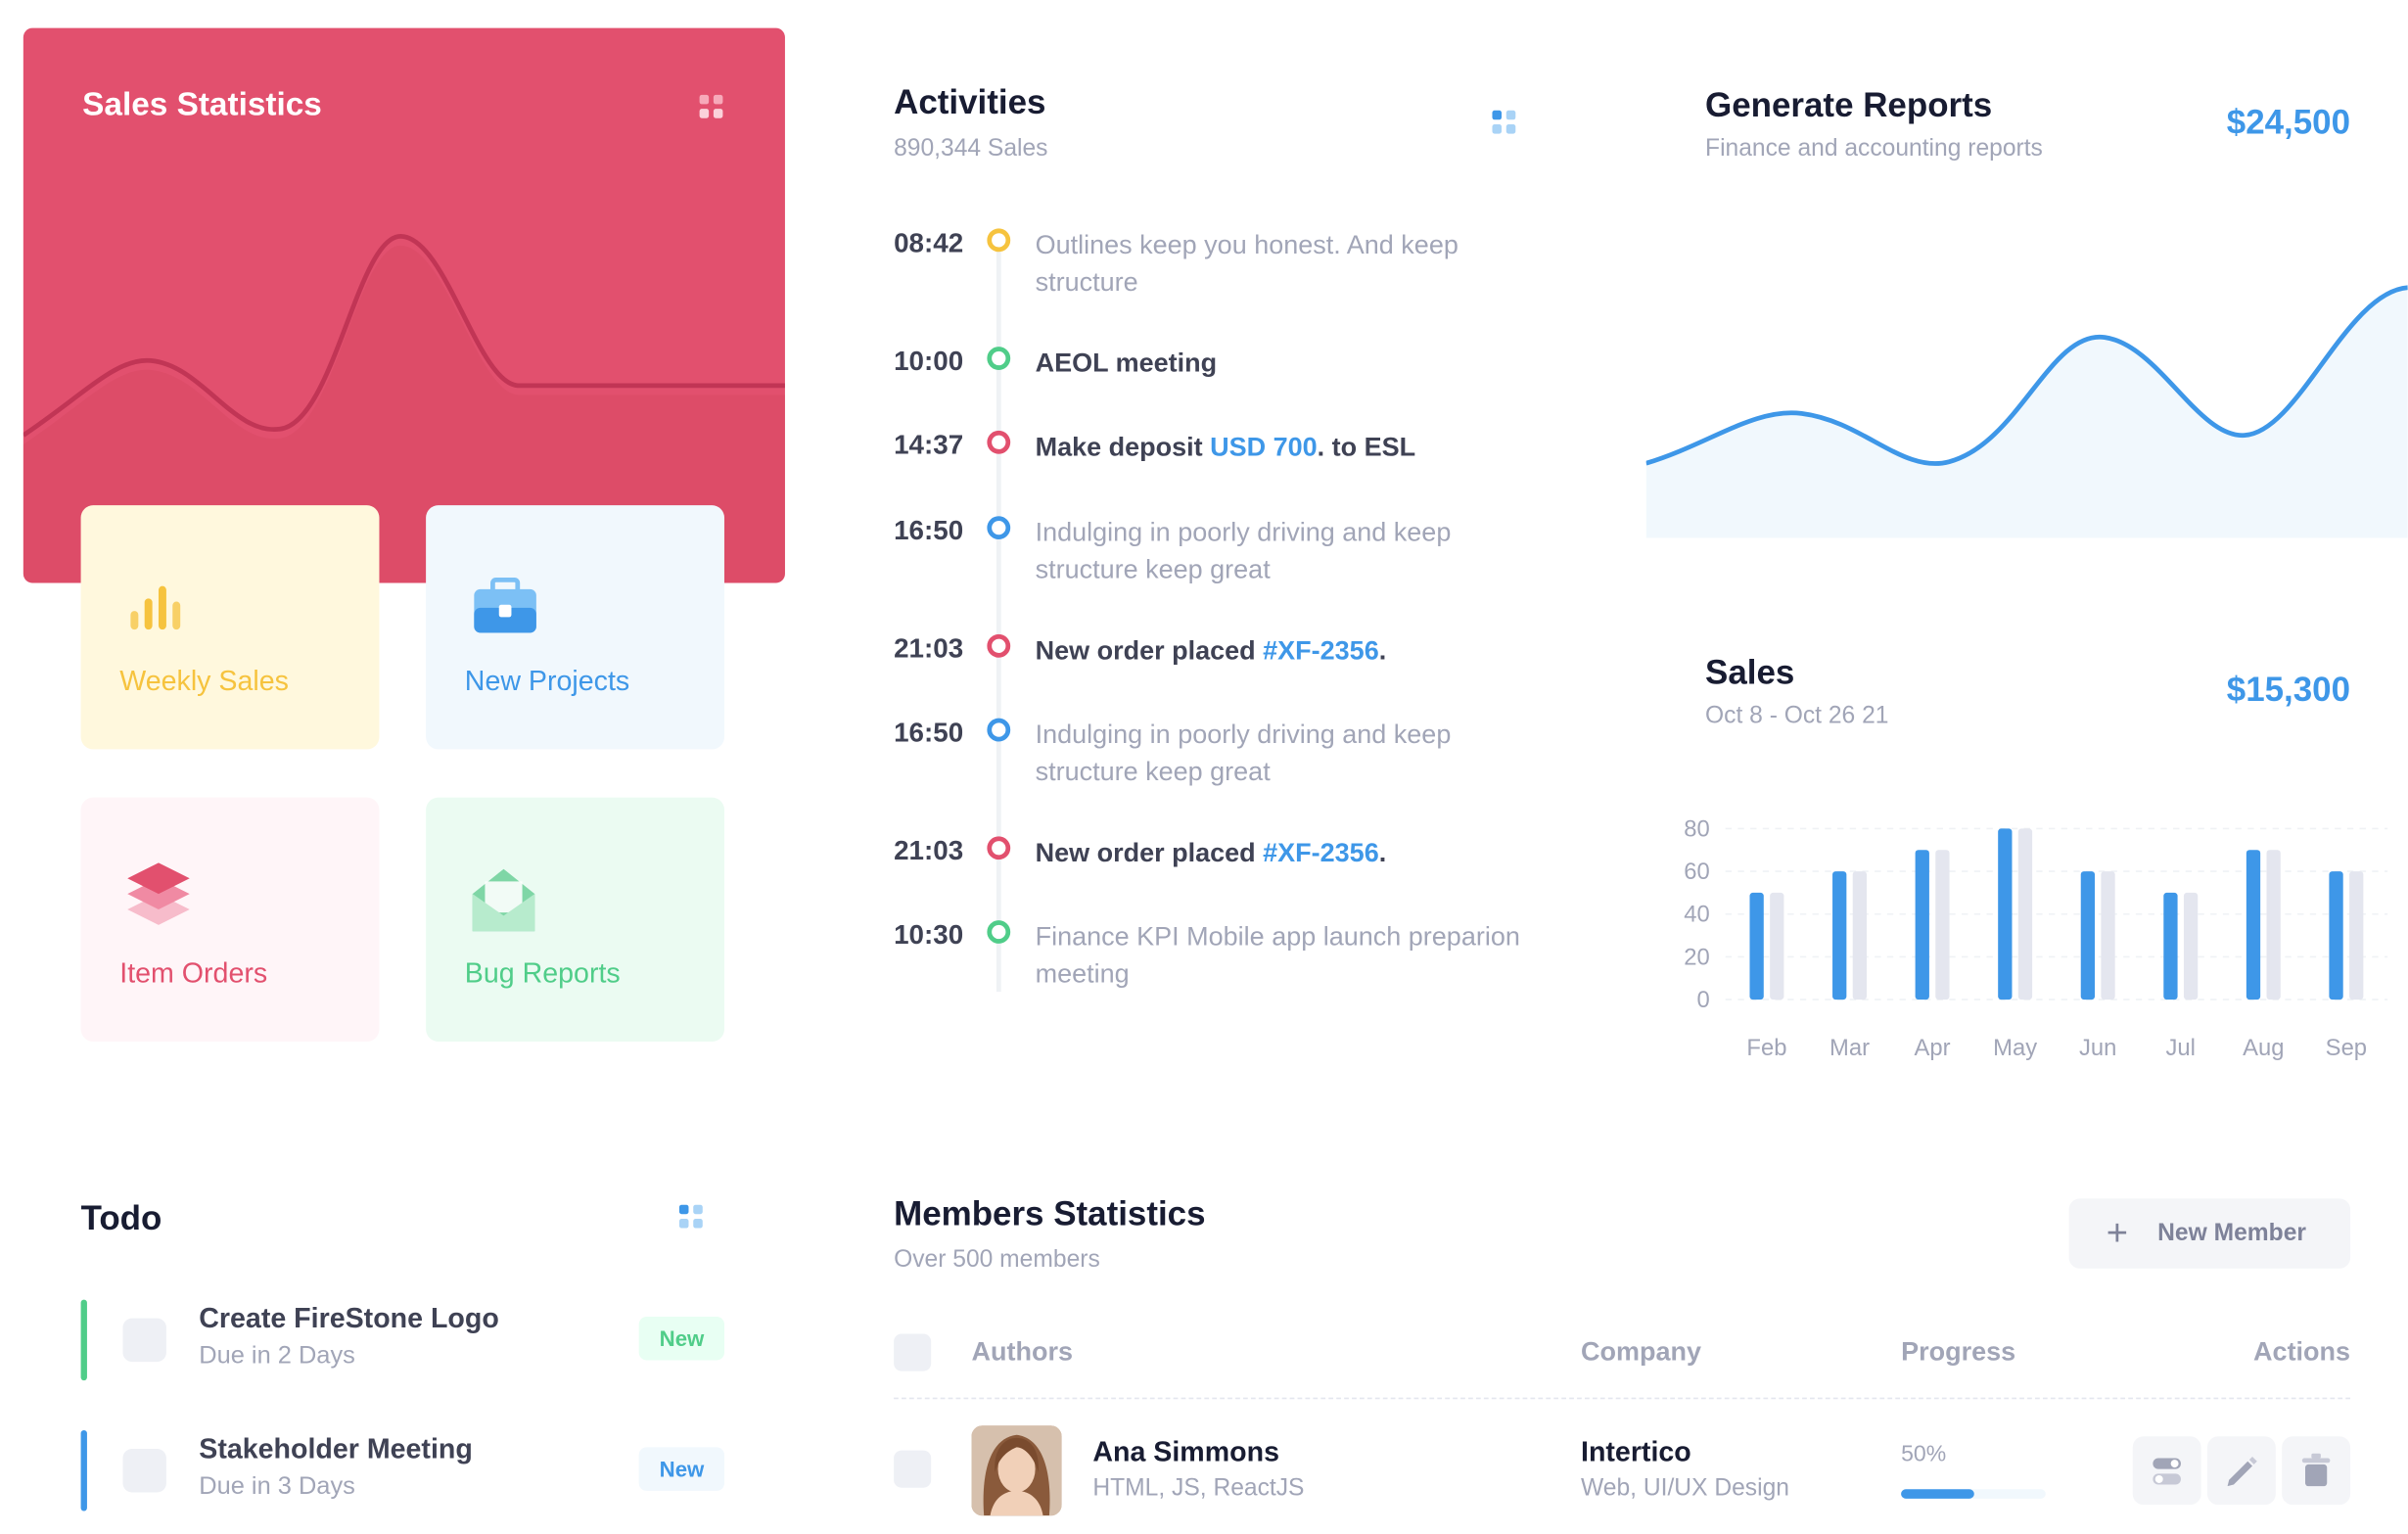 This screenshot has width=2408, height=1534. What do you see at coordinates (2288, 122) in the screenshot?
I see `generate-reports-amount: $24,500` at bounding box center [2288, 122].